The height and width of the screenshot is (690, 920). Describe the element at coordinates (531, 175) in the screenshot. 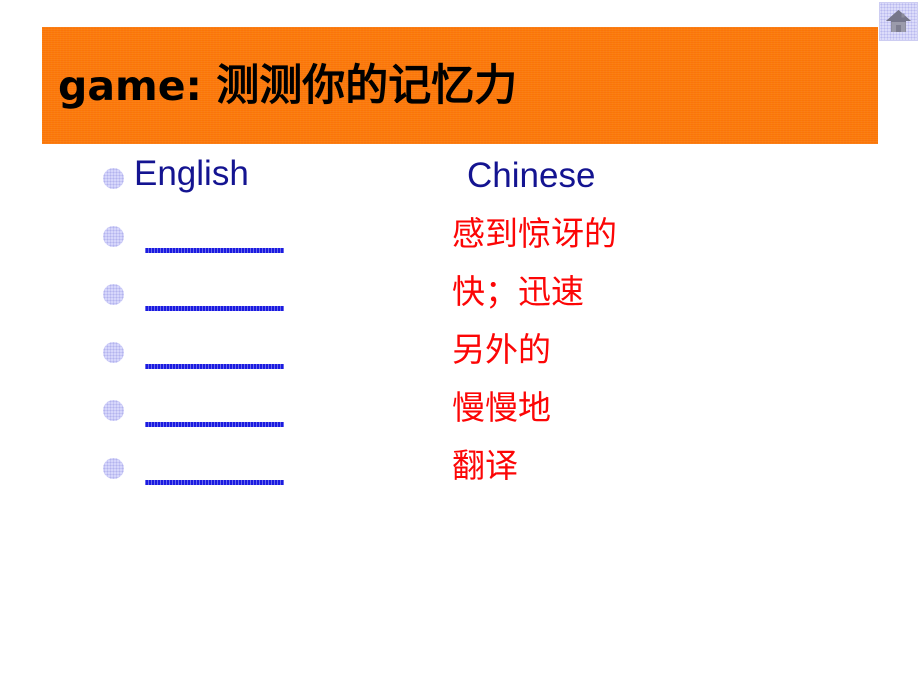

I see `column-header-chinese: Chinese` at that location.